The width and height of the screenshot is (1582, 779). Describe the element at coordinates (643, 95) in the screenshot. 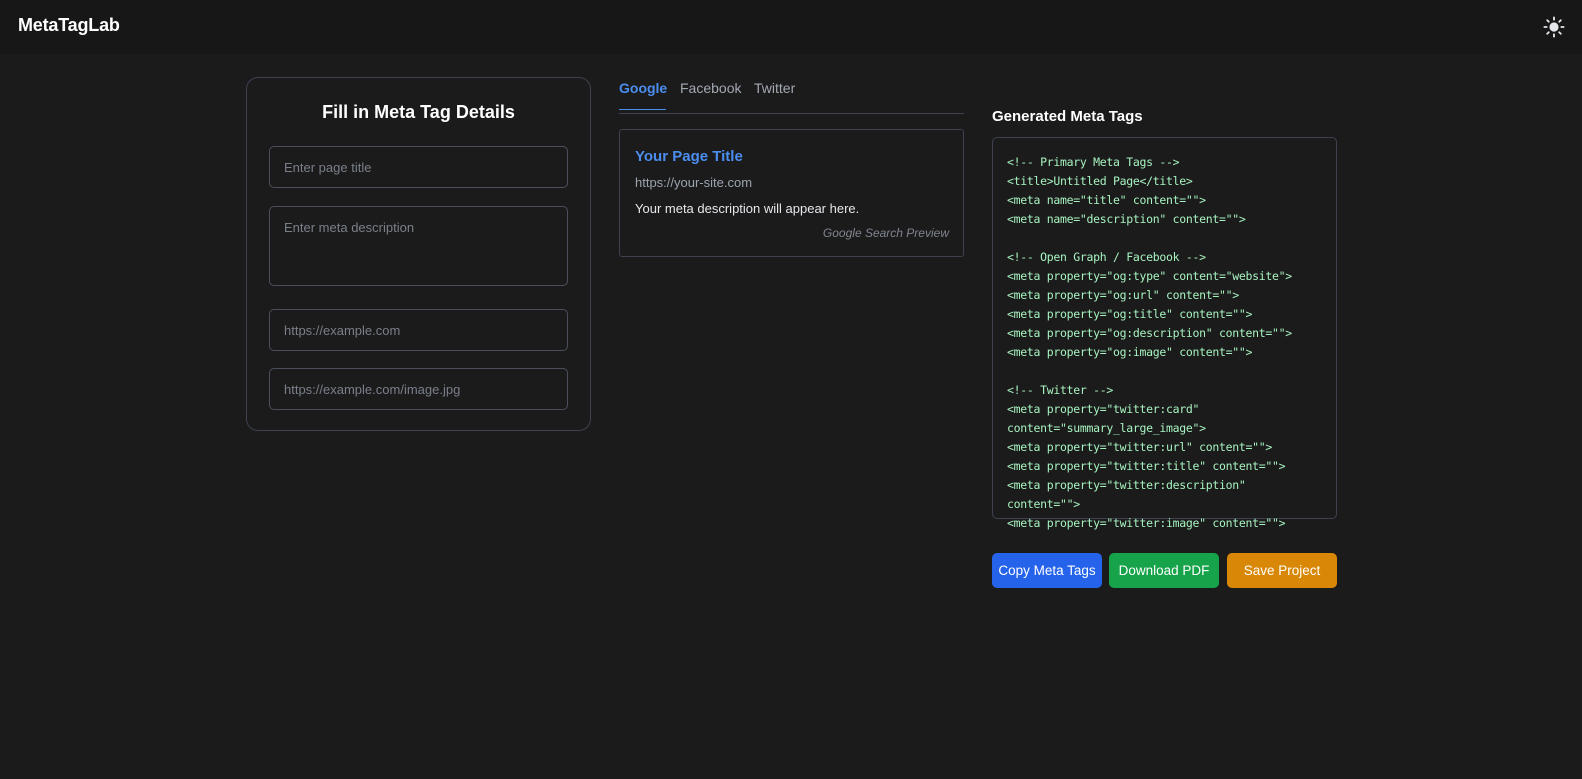

I see `tab-google: Google` at that location.